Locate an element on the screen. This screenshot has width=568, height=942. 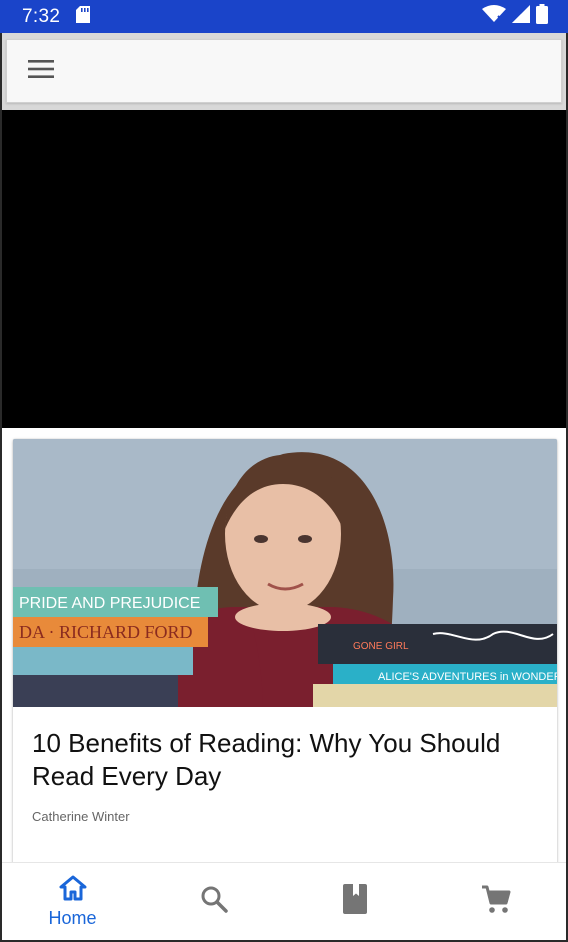
nav-home-label: Home is located at coordinates (72, 917).